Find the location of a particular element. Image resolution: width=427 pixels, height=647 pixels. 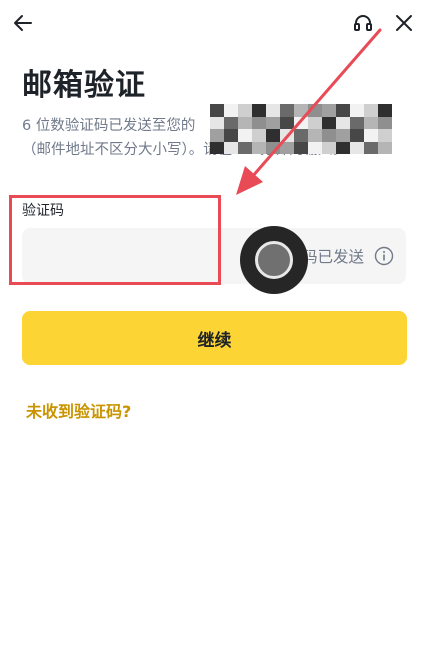

support-button is located at coordinates (363, 23).